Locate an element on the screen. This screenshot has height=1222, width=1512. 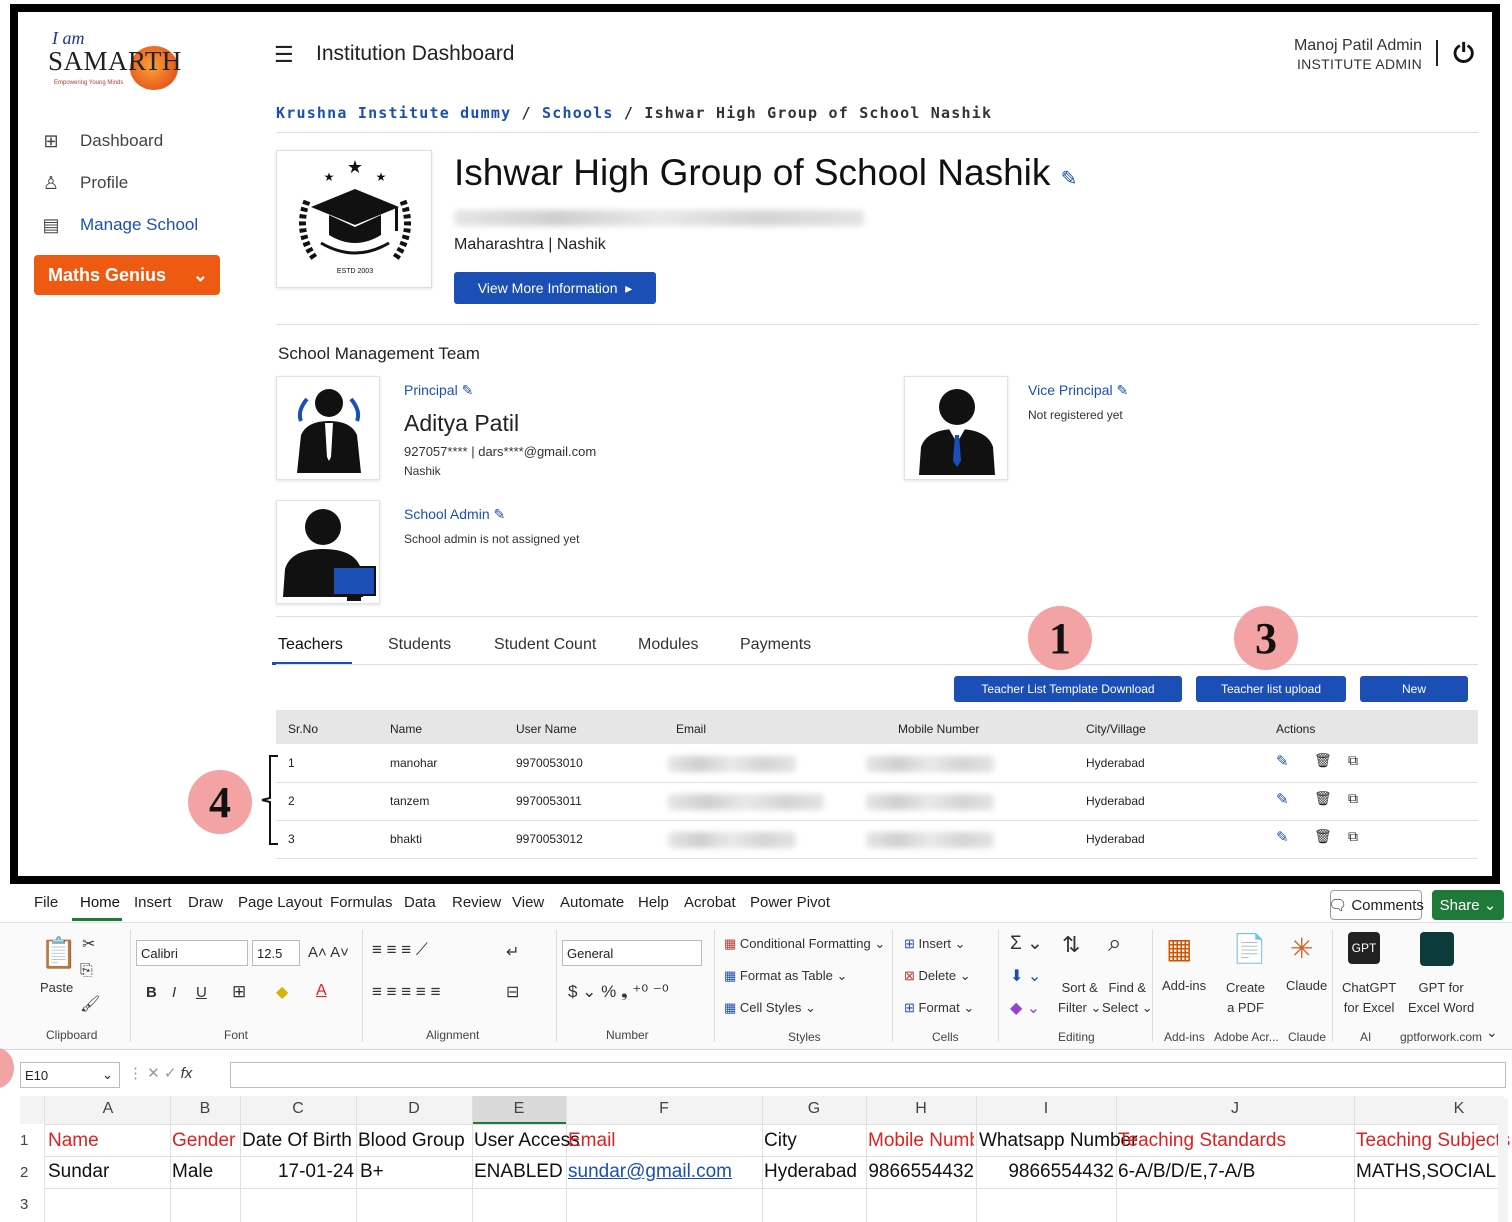
share-button: Share ⌄ is located at coordinates (1468, 905).